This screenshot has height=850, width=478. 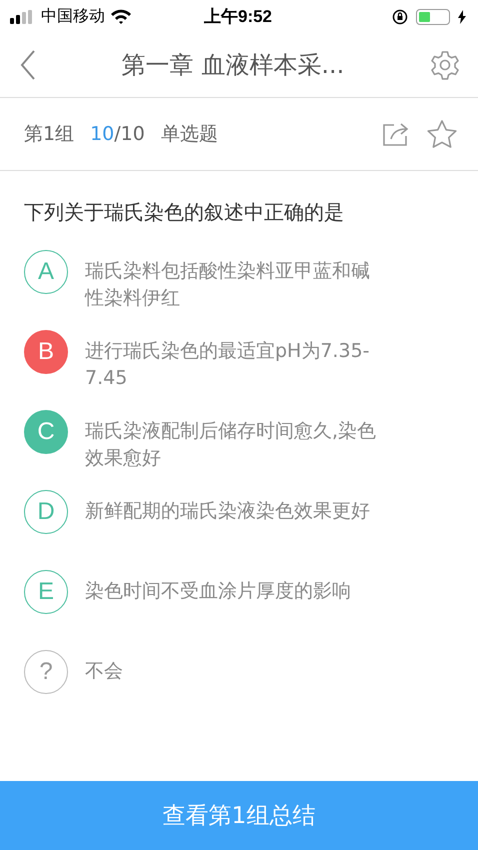 I want to click on option-text: 进行瑞氏染色的最适宜pH为7.35-7.45, so click(x=231, y=361).